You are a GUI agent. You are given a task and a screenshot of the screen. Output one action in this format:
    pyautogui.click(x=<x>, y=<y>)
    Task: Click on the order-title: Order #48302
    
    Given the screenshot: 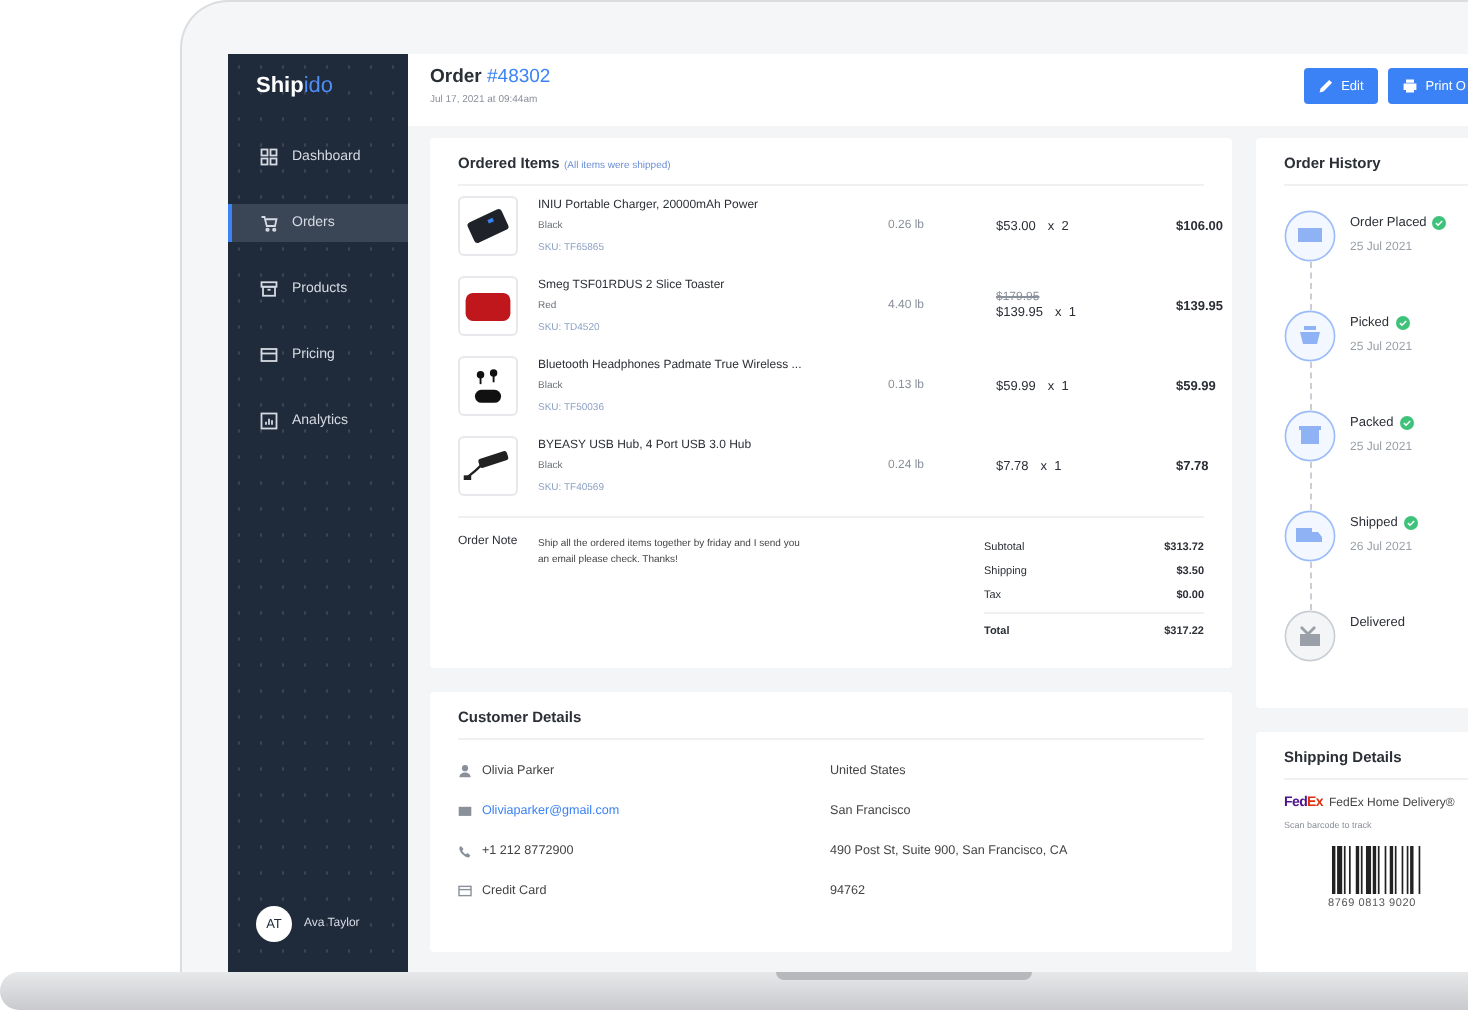 What is the action you would take?
    pyautogui.click(x=490, y=77)
    